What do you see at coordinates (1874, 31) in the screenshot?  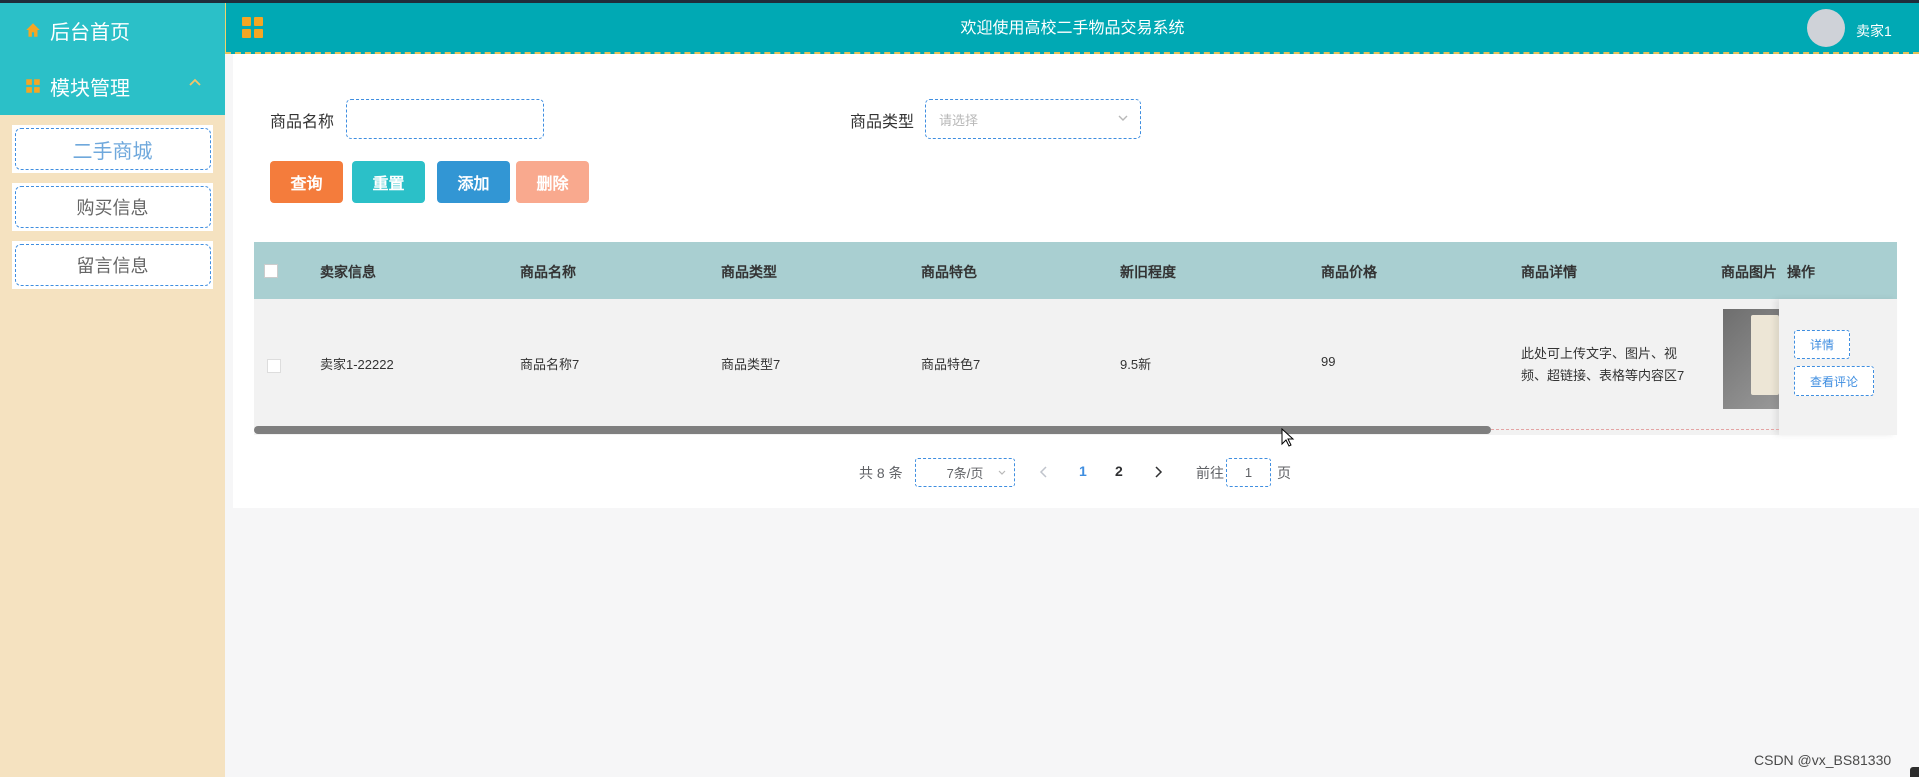 I see `username: 卖家1` at bounding box center [1874, 31].